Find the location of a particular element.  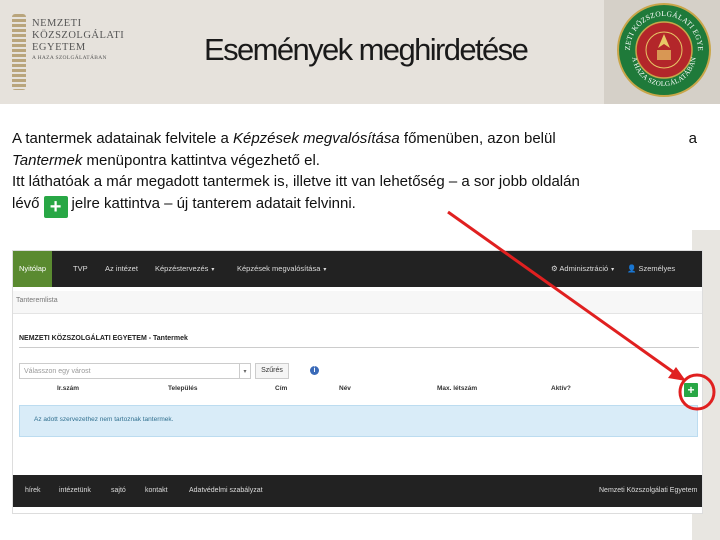

logo-tagline: A HAZA SZOLGÁLATÁBAN is located at coordinates (69, 58).